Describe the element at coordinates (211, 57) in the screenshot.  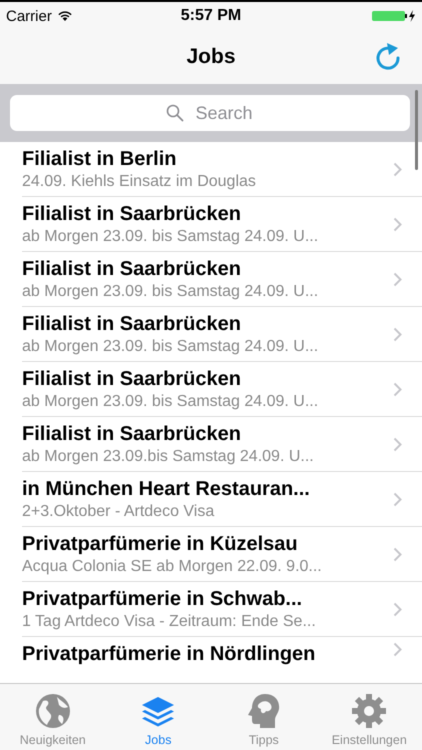
I see `screen-title: Jobs` at that location.